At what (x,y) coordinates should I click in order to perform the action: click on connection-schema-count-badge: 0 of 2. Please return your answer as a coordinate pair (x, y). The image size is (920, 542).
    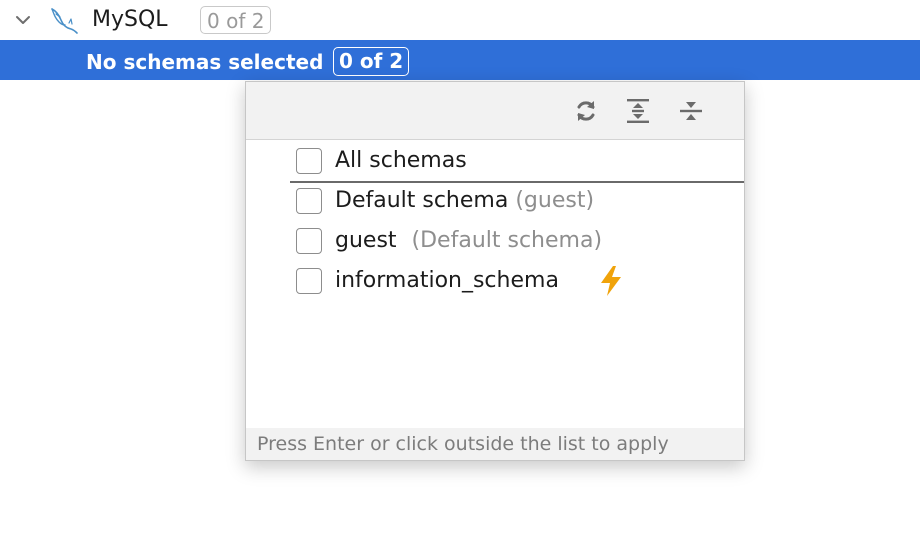
    Looking at the image, I should click on (236, 20).